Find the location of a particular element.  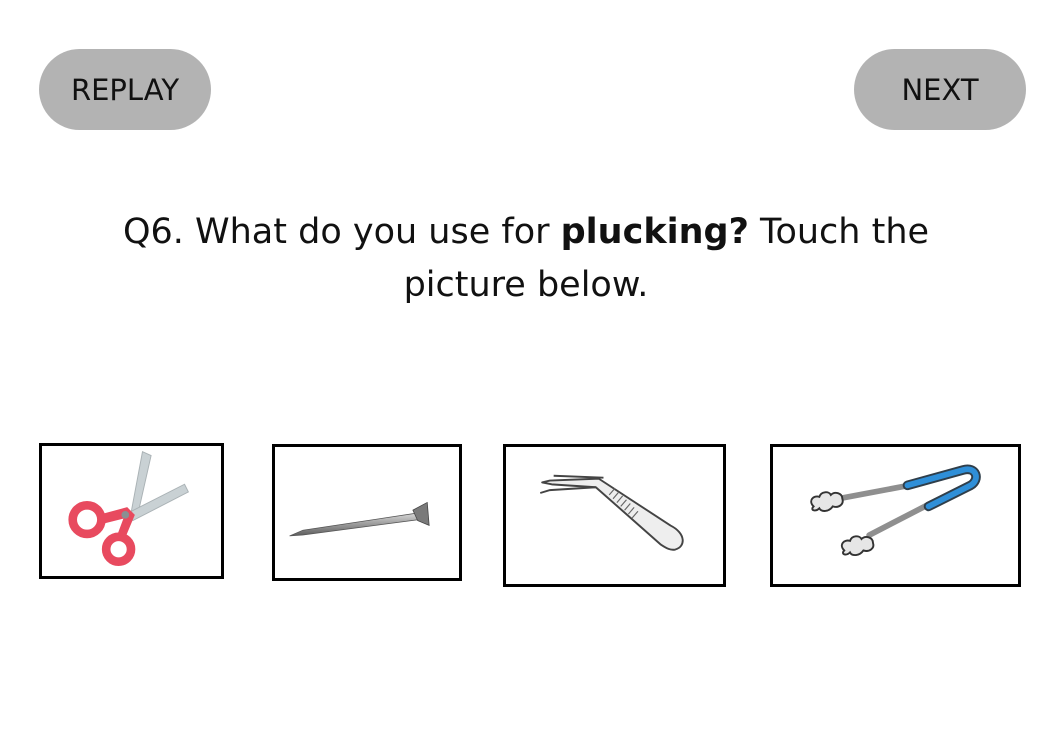

choice-scissors is located at coordinates (131, 511).